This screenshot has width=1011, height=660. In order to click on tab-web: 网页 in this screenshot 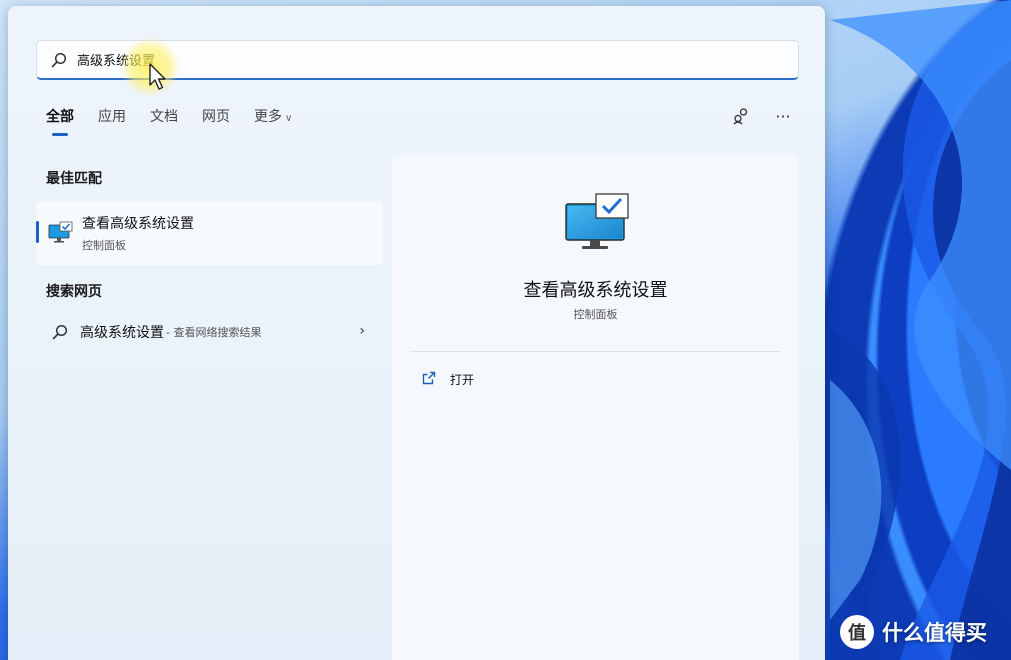, I will do `click(216, 121)`.